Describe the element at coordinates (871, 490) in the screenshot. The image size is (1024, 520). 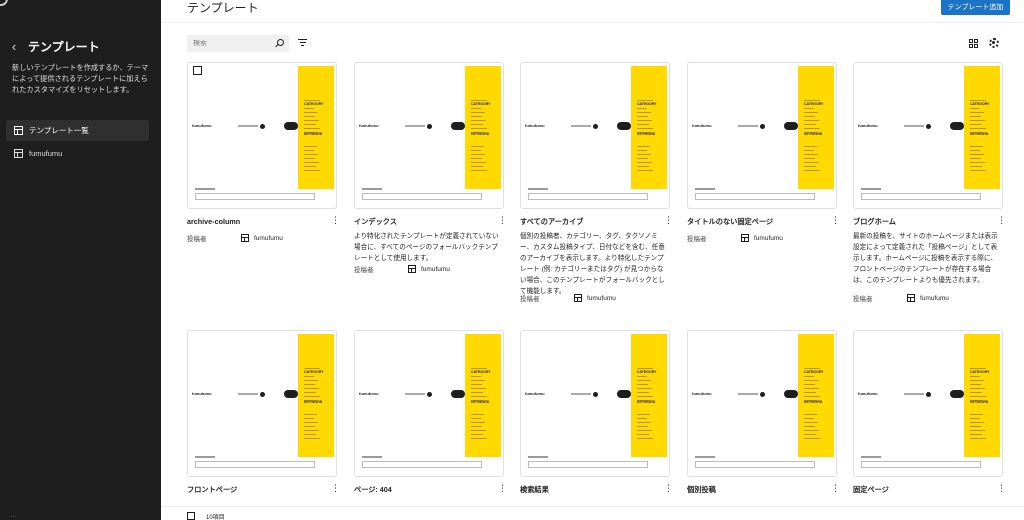
I see `card-title: 固定ページ` at that location.